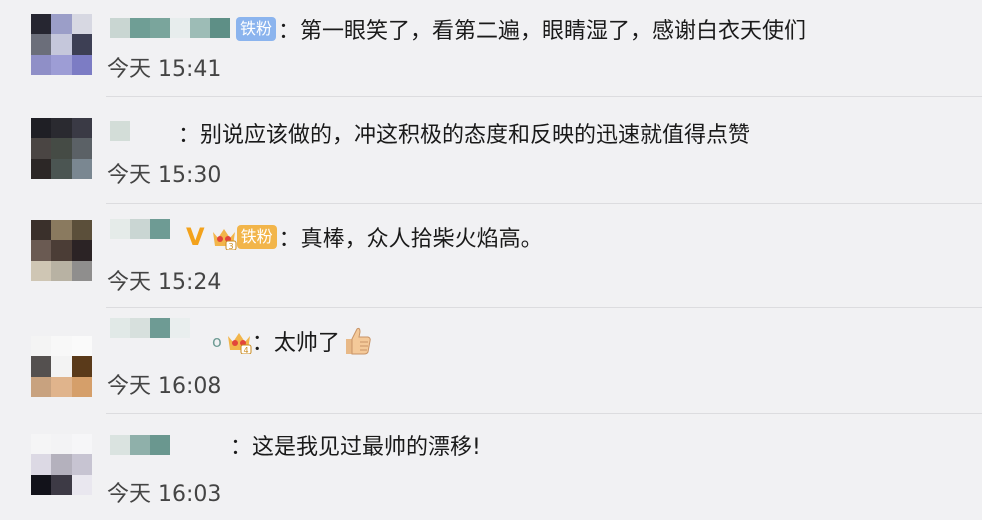 This screenshot has height=520, width=982. I want to click on timestamp: 今天 15:30, so click(164, 175).